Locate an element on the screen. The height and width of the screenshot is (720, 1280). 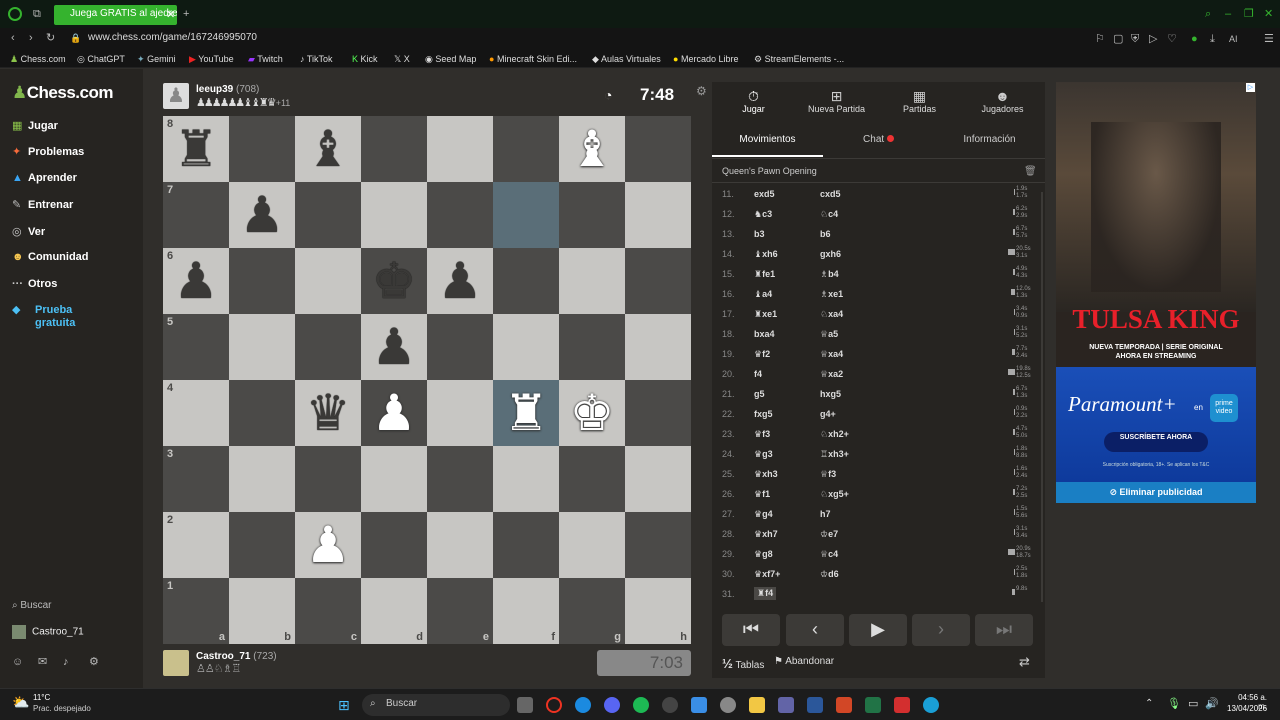
square-f3 is located at coordinates (526, 479).